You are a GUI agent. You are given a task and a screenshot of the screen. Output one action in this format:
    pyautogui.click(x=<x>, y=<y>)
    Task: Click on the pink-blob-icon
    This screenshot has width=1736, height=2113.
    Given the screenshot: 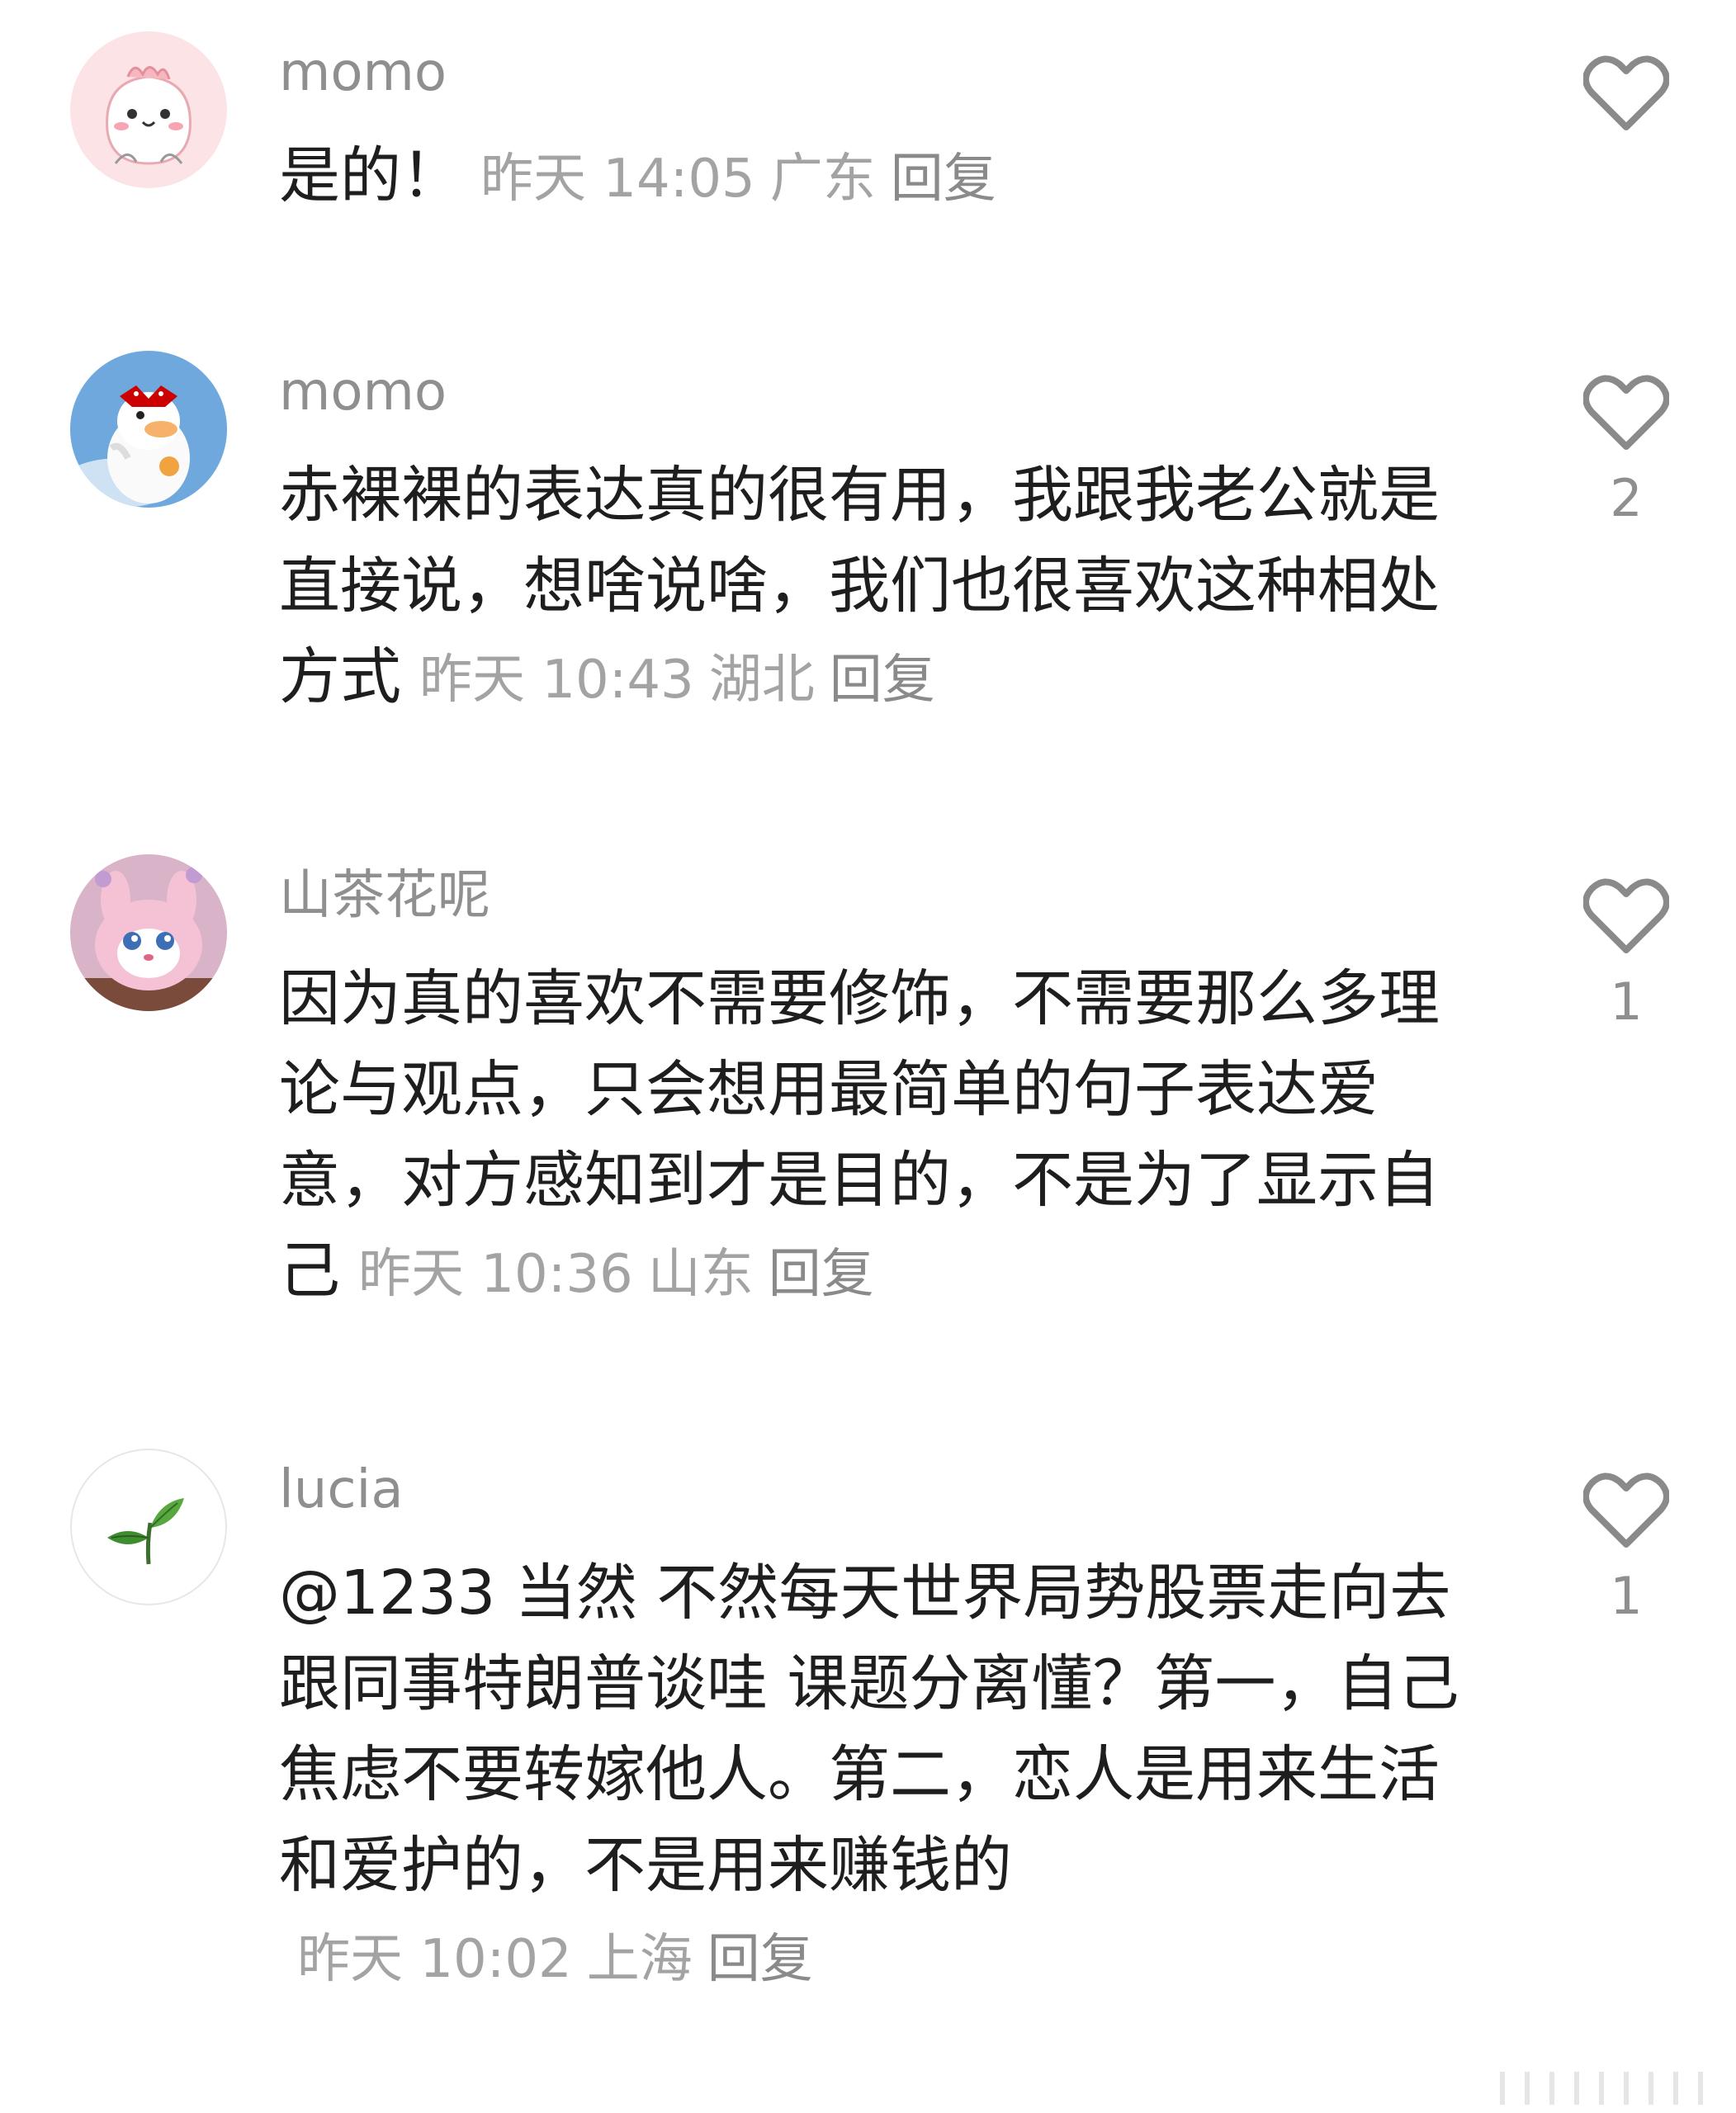 What is the action you would take?
    pyautogui.click(x=148, y=109)
    